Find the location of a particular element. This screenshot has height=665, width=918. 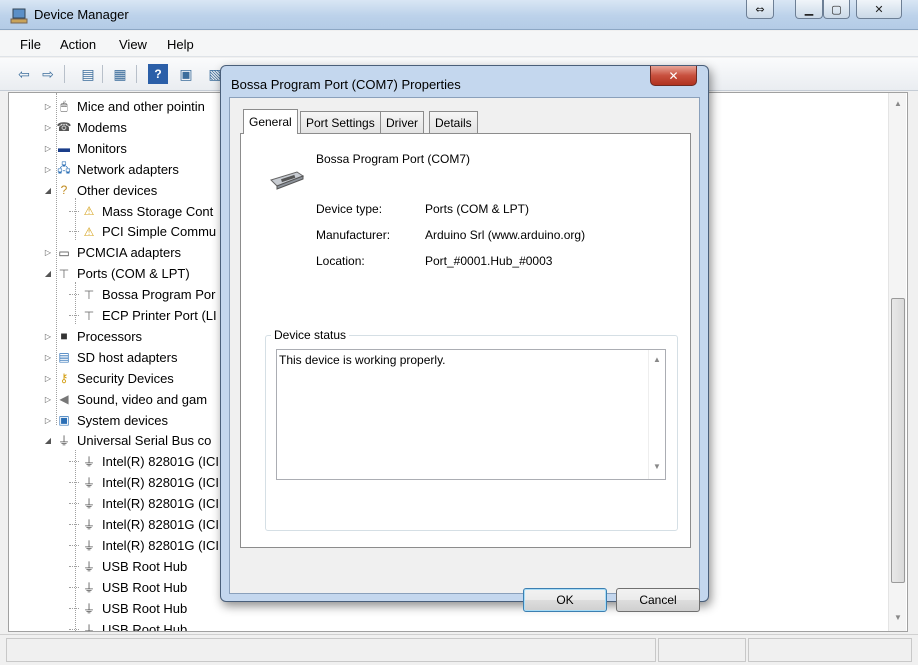

tree-item-label: Mass Storage Cont is located at coordinates (158, 211).